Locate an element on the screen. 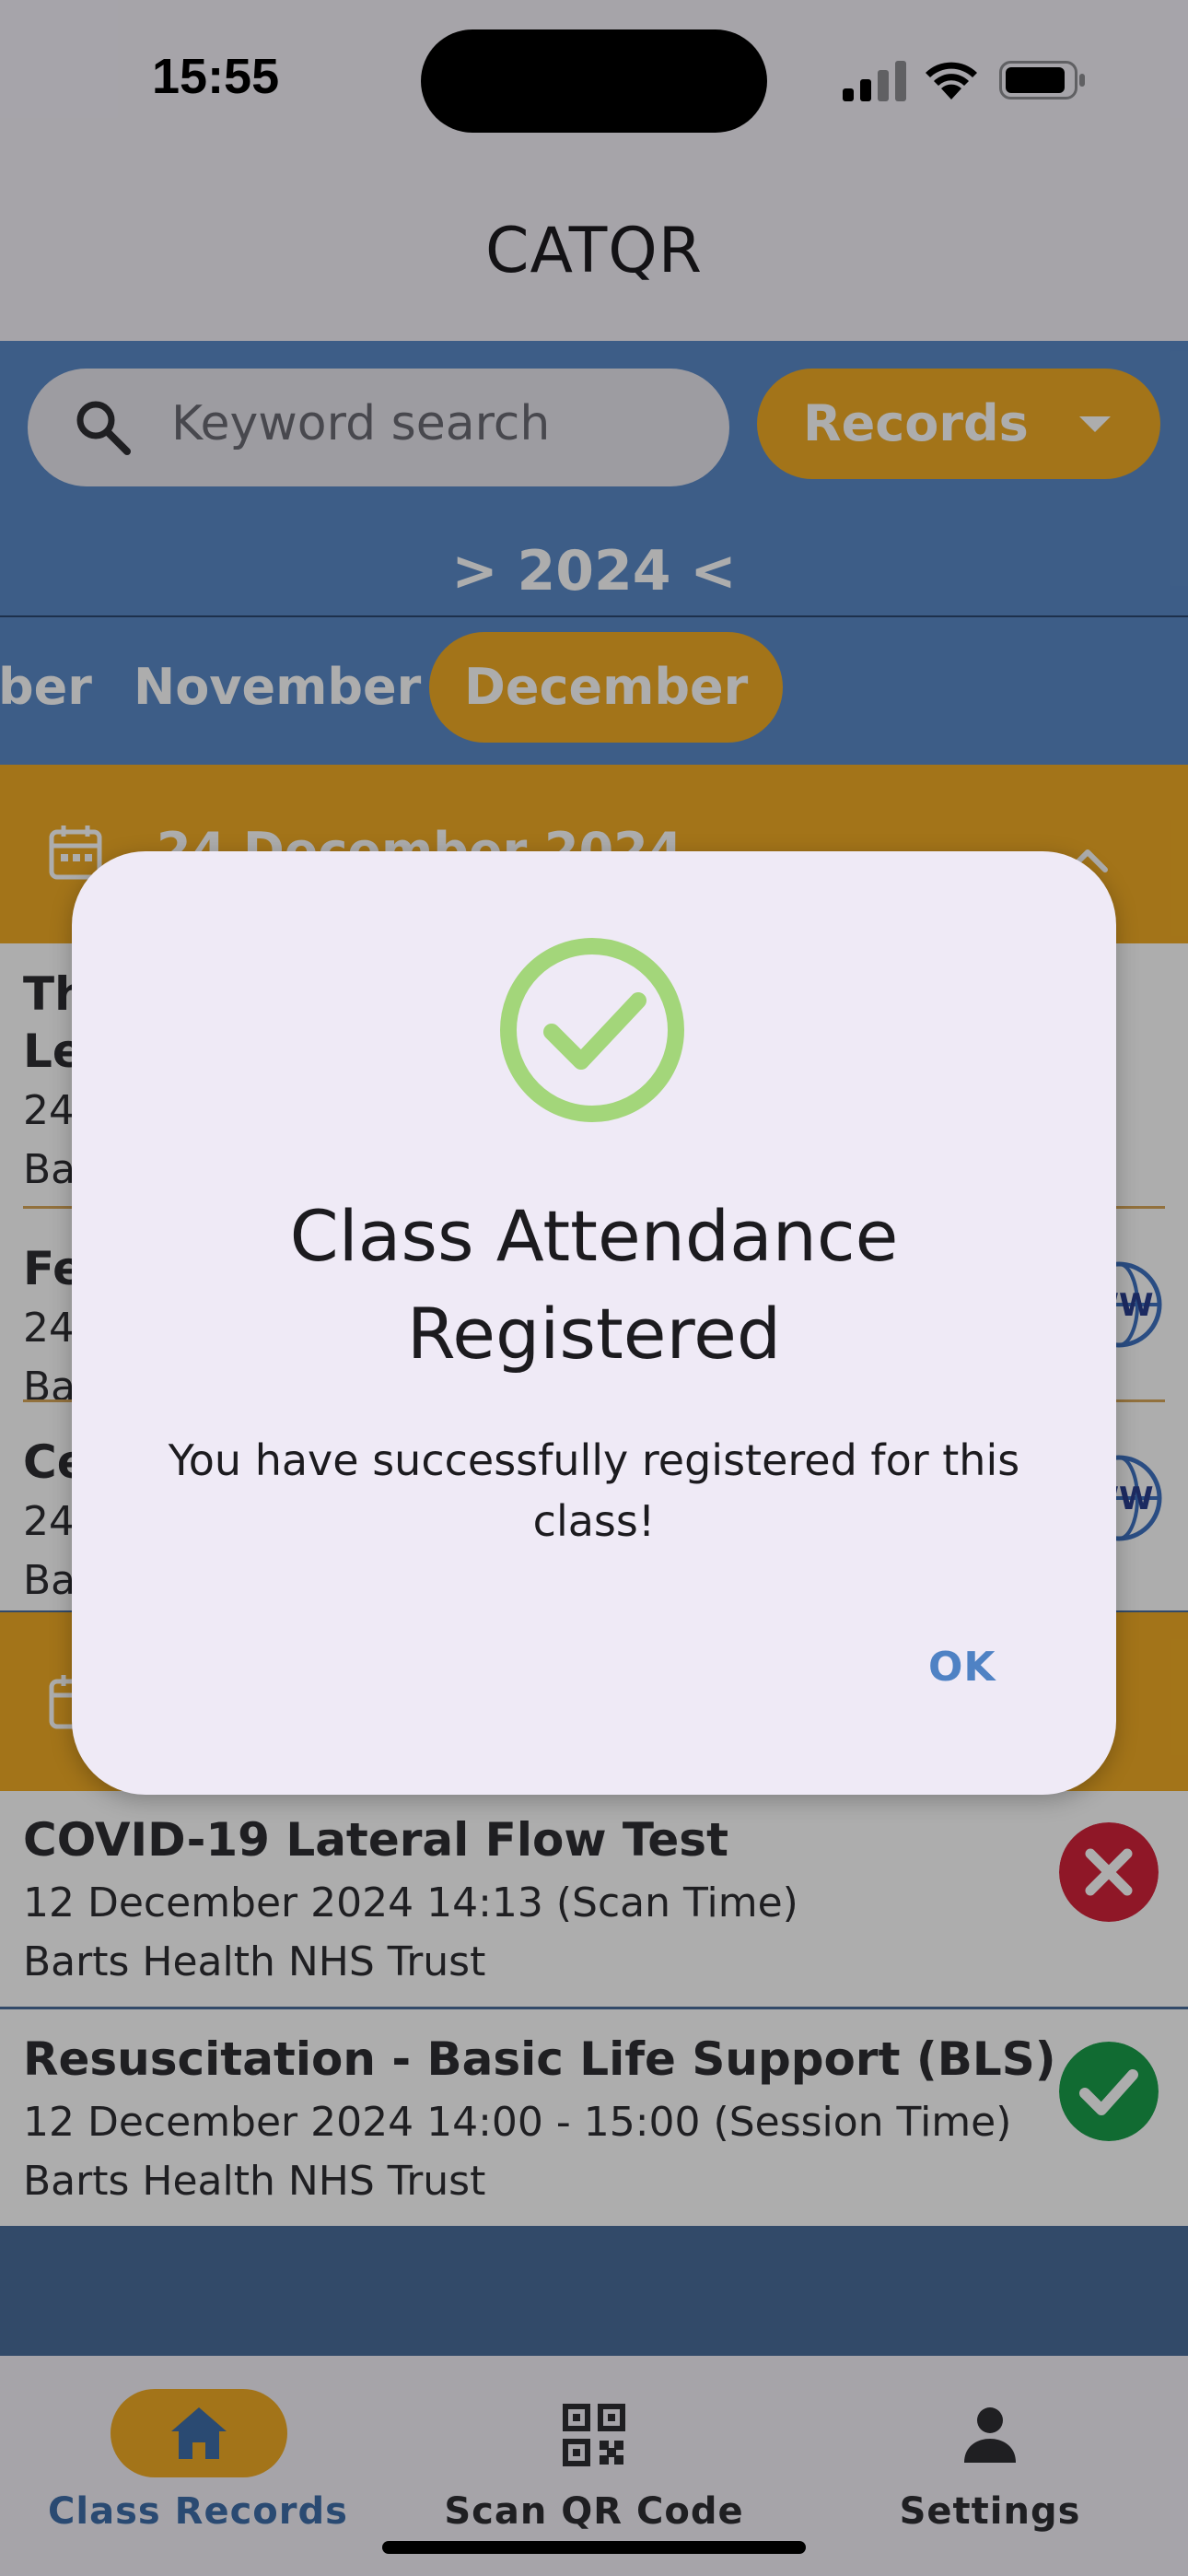 This screenshot has height=2576, width=1188. dialog-message-line: class! is located at coordinates (594, 1521).